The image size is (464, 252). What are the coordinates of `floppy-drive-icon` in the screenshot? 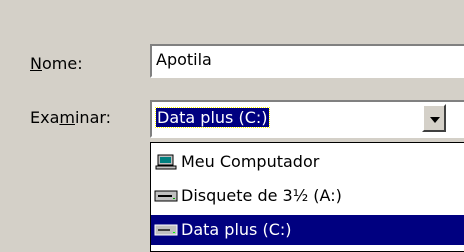 It's located at (166, 196).